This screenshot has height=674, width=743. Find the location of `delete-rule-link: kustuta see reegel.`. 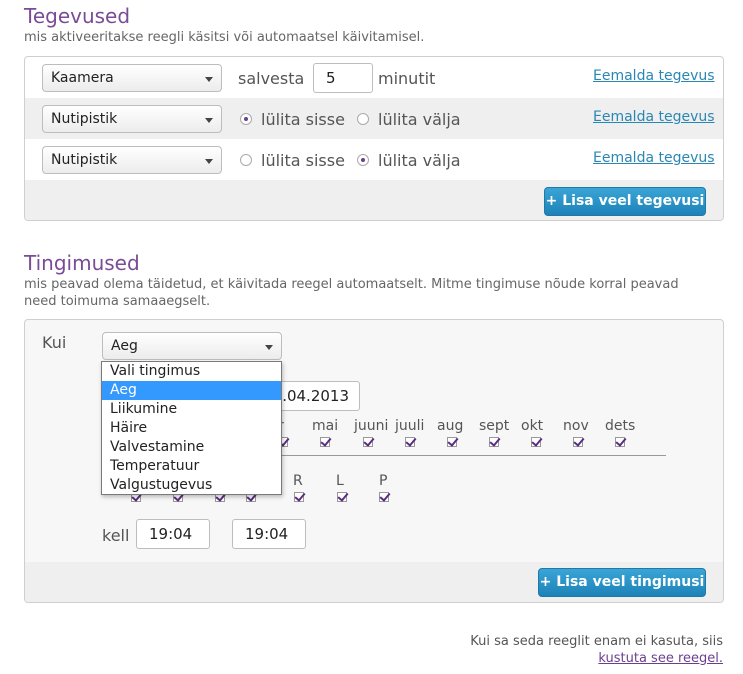

delete-rule-link: kustuta see reegel. is located at coordinates (660, 658).